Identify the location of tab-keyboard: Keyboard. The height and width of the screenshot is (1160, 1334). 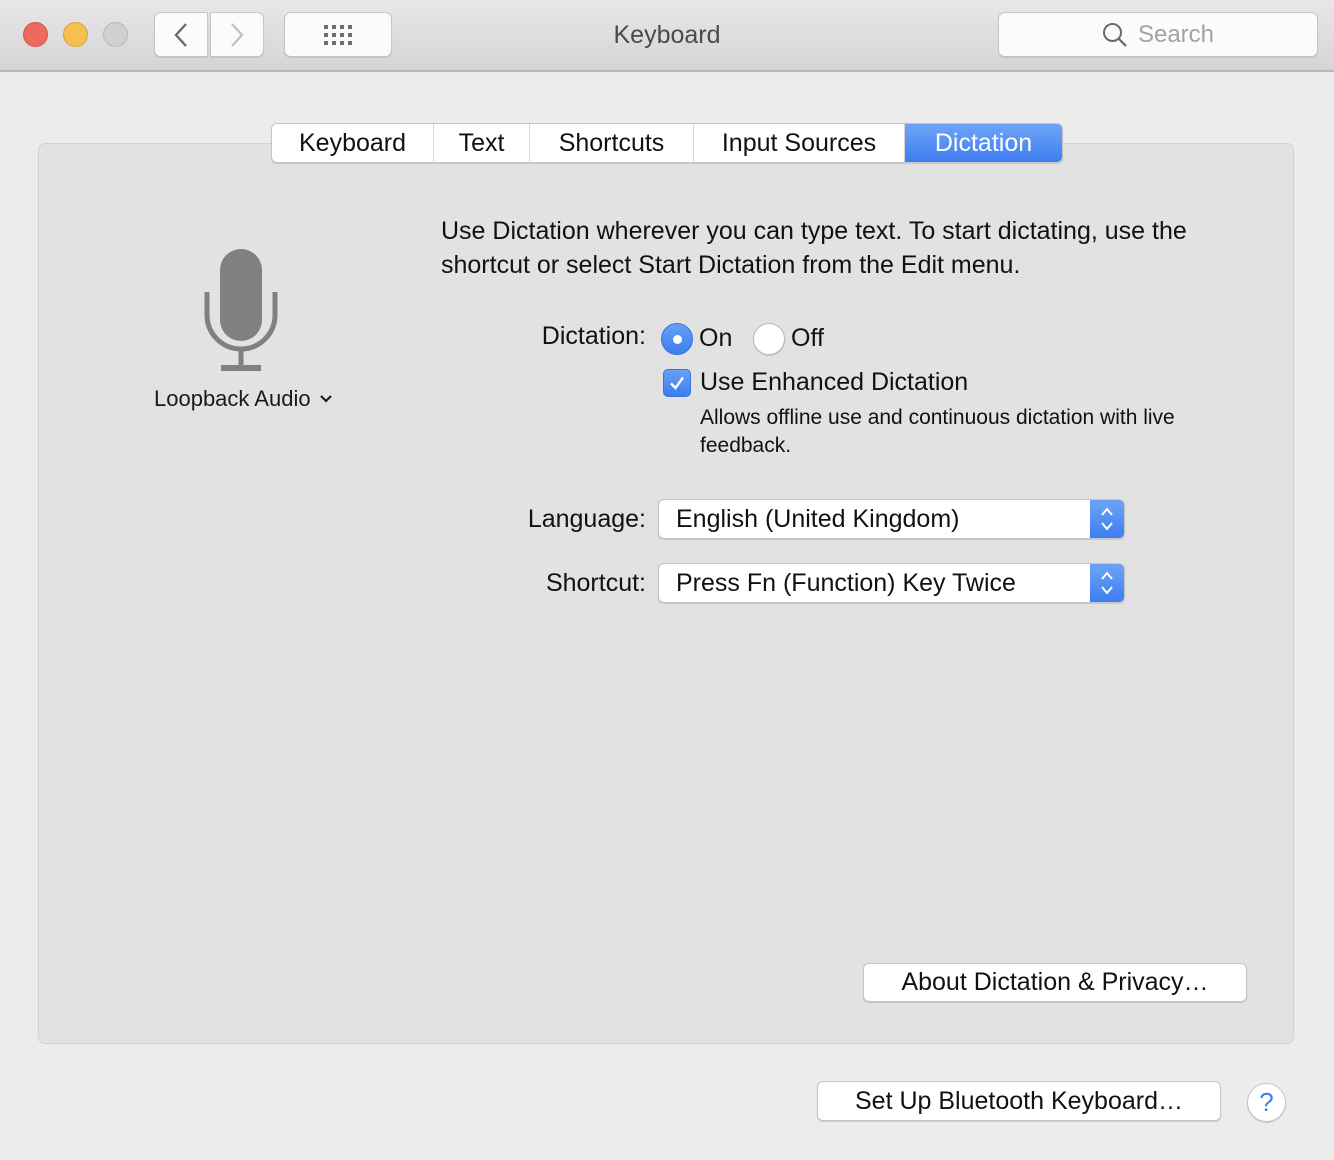
(353, 143).